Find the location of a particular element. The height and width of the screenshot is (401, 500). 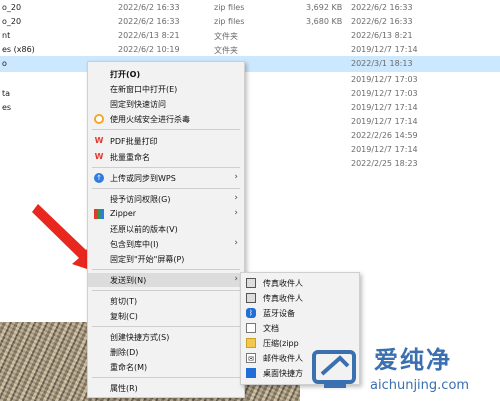

send-to-item-label: 压缩(zipp is located at coordinates (281, 343).